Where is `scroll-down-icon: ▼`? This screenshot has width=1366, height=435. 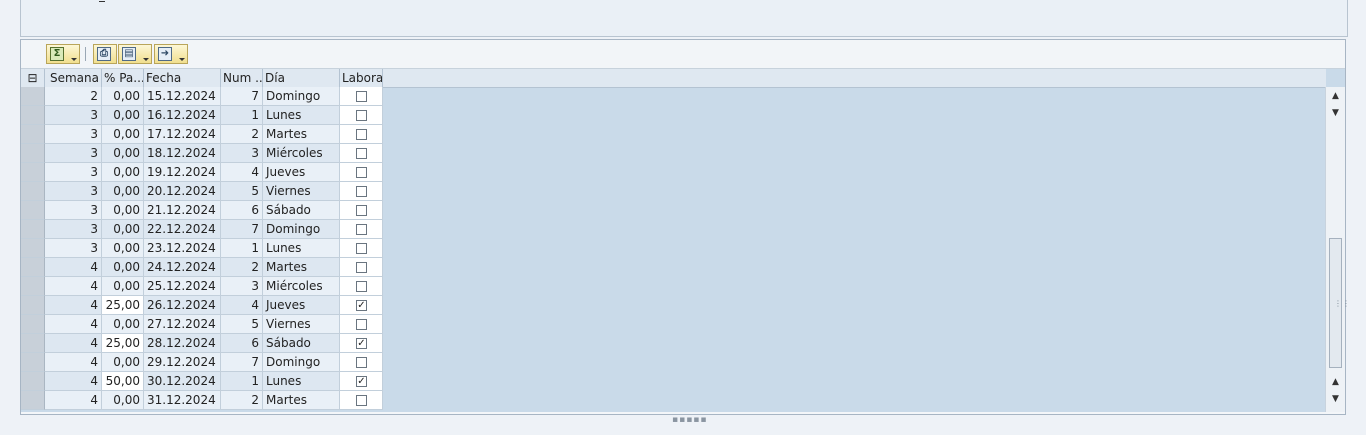
scroll-down-icon: ▼ is located at coordinates (1335, 113).